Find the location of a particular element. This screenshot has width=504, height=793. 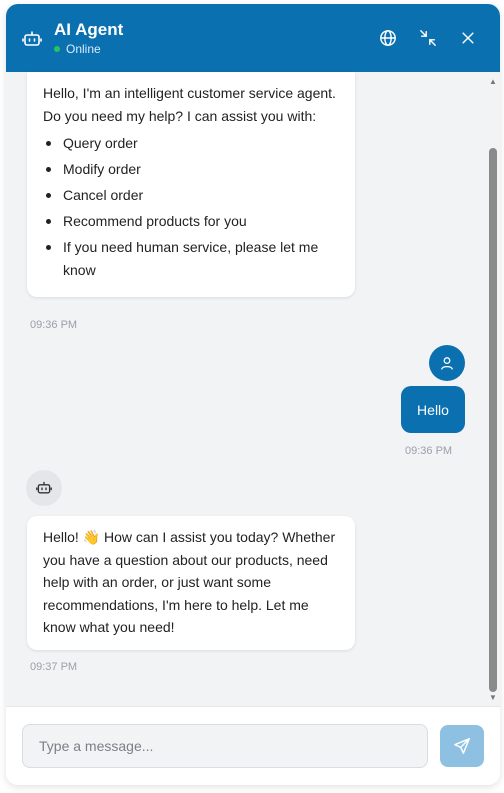

list-item: Cancel order is located at coordinates (191, 195).